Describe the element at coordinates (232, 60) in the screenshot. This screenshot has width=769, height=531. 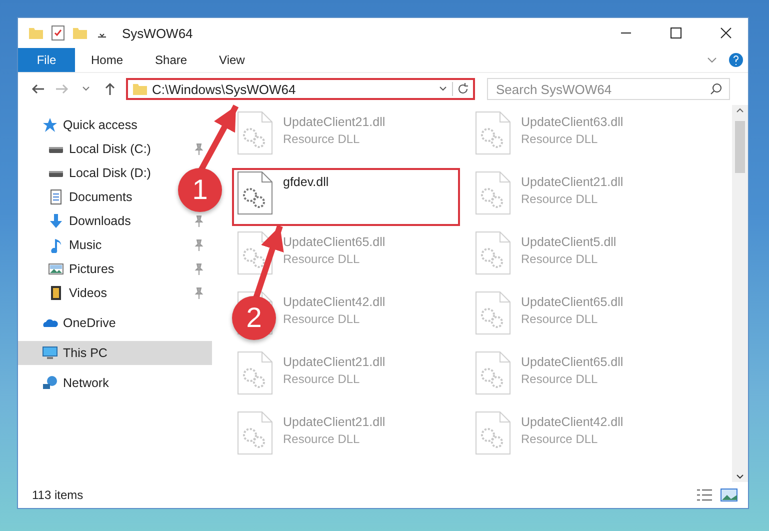
I see `ribbon-tab: View` at that location.